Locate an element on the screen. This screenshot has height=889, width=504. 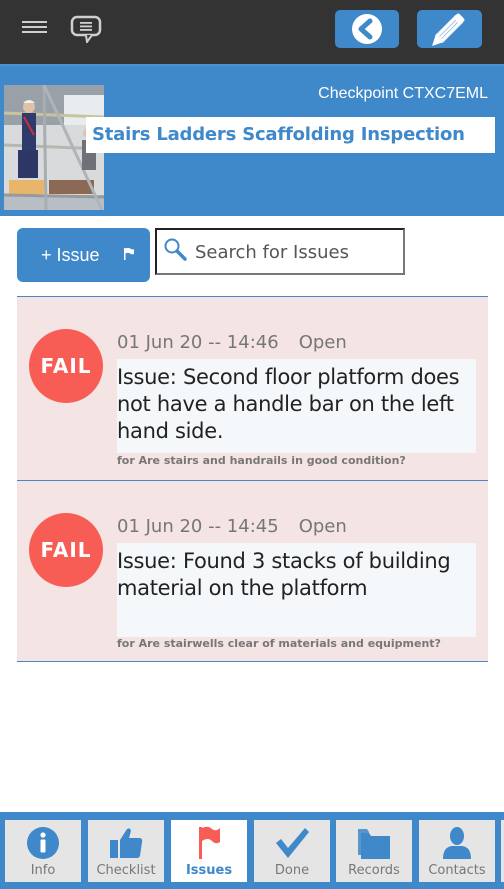
thumbs-up-icon is located at coordinates (126, 843).